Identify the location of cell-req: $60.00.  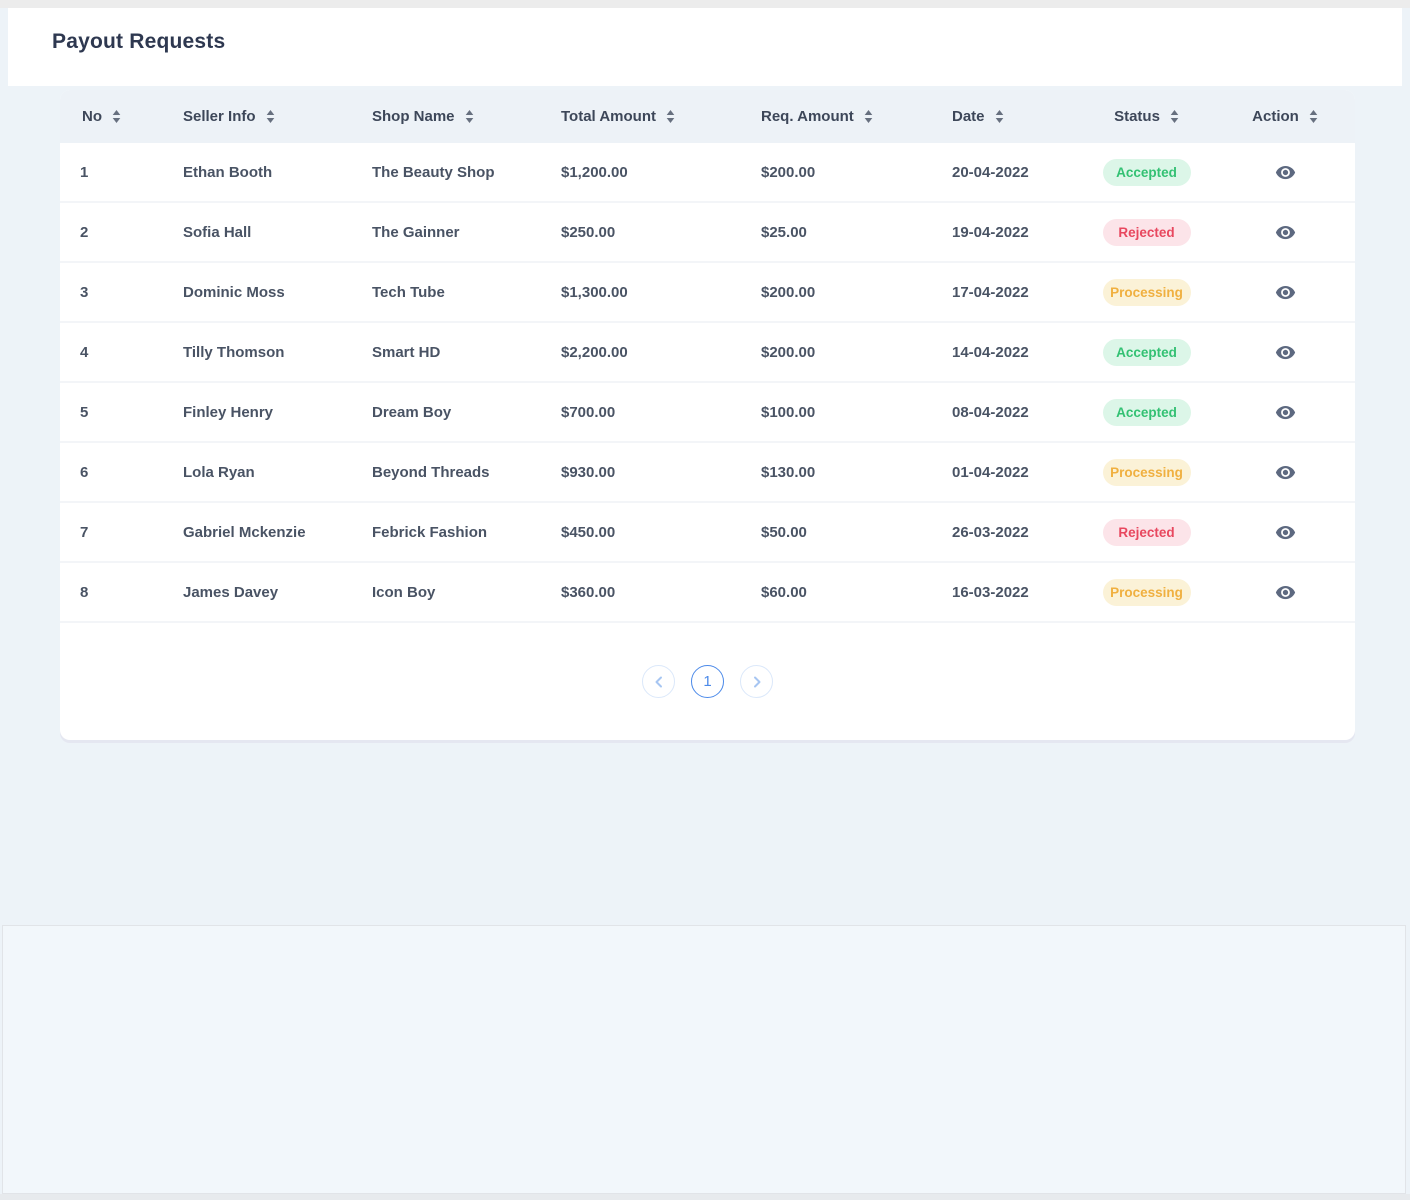
(844, 593).